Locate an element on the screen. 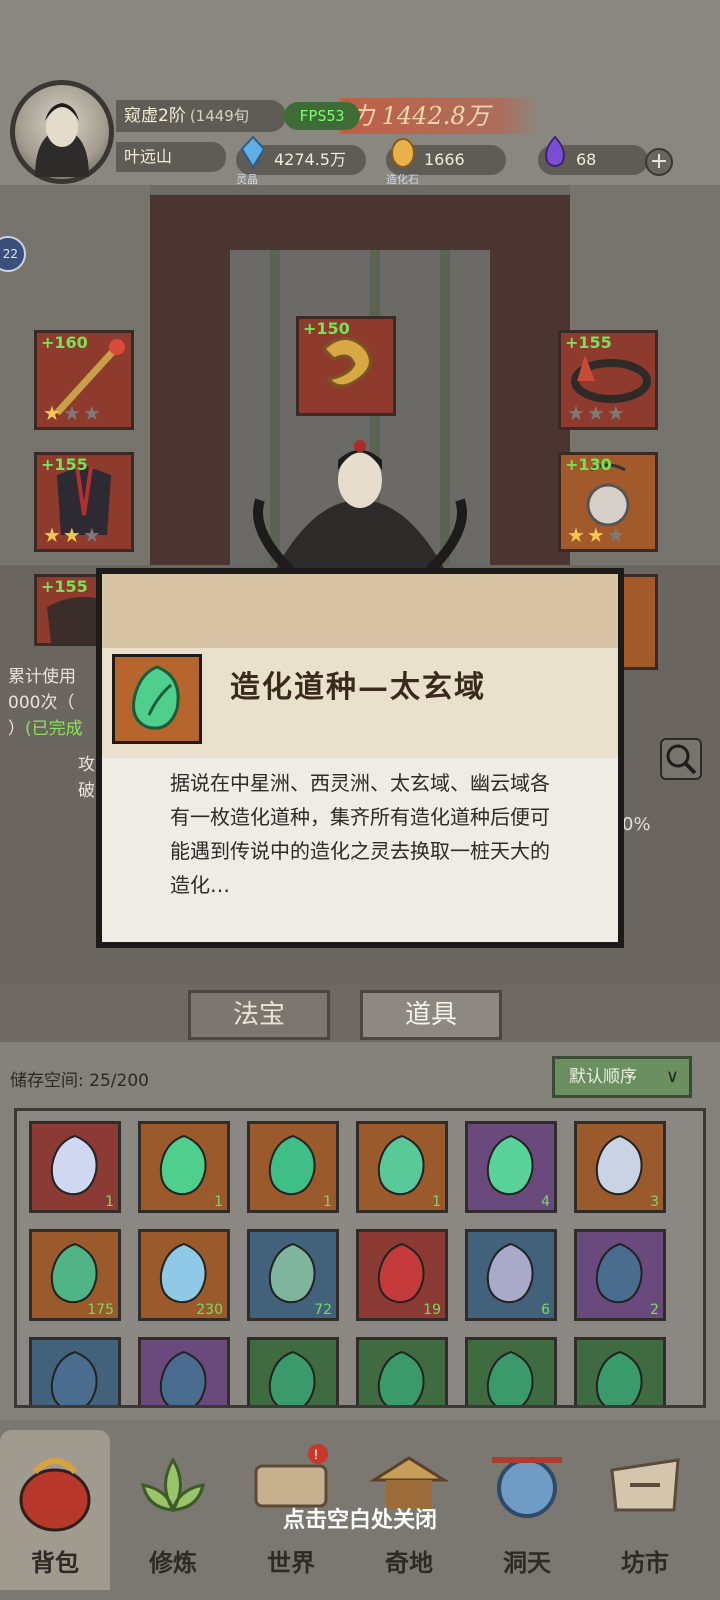 This screenshot has width=720, height=1600. item-title: 造化道种—太玄域 is located at coordinates (358, 687).